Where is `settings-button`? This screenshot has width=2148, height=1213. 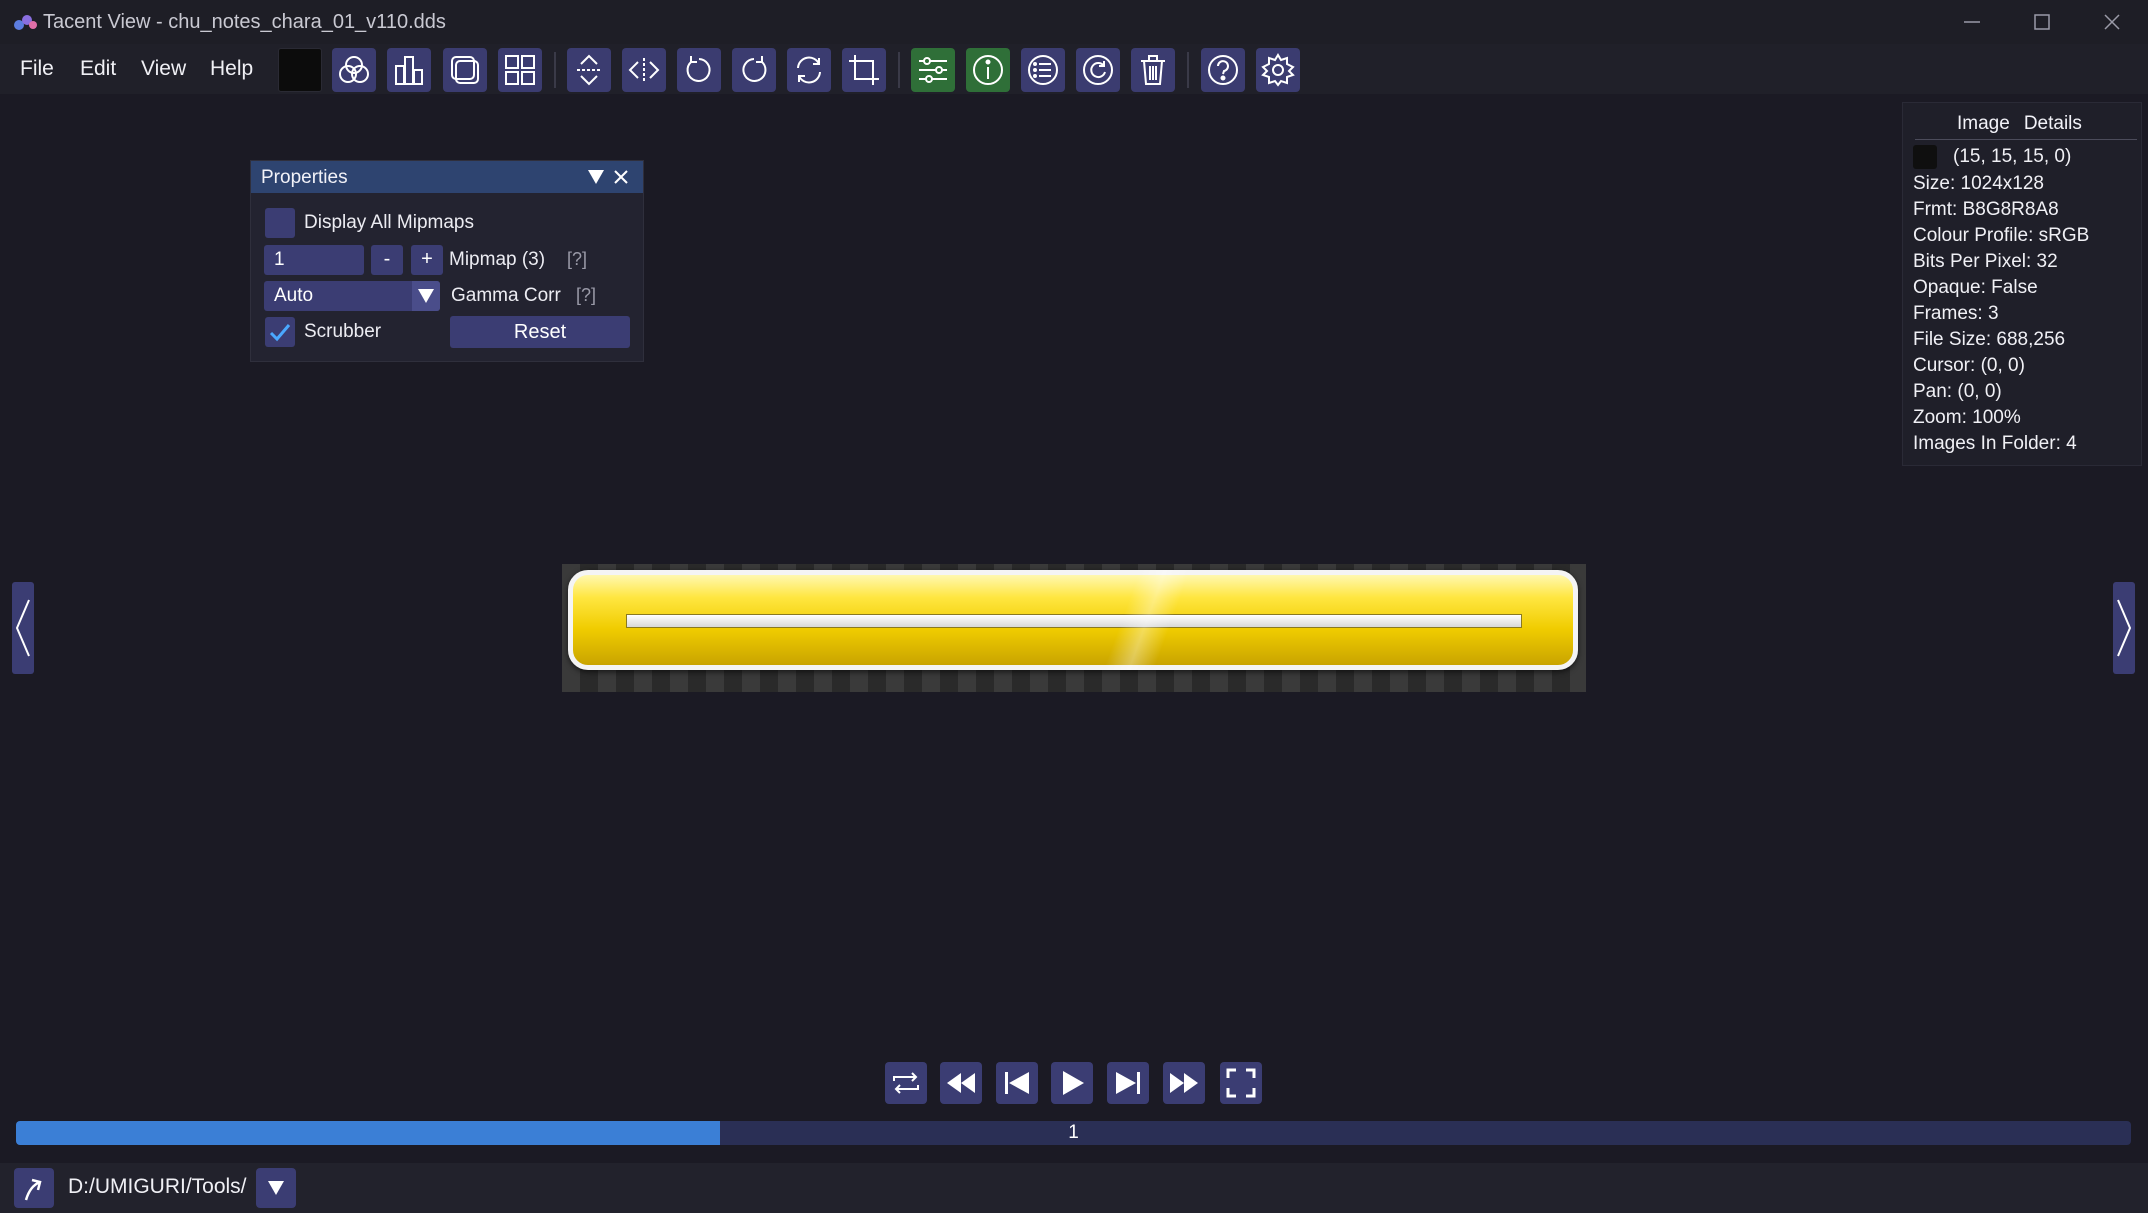 settings-button is located at coordinates (1278, 70).